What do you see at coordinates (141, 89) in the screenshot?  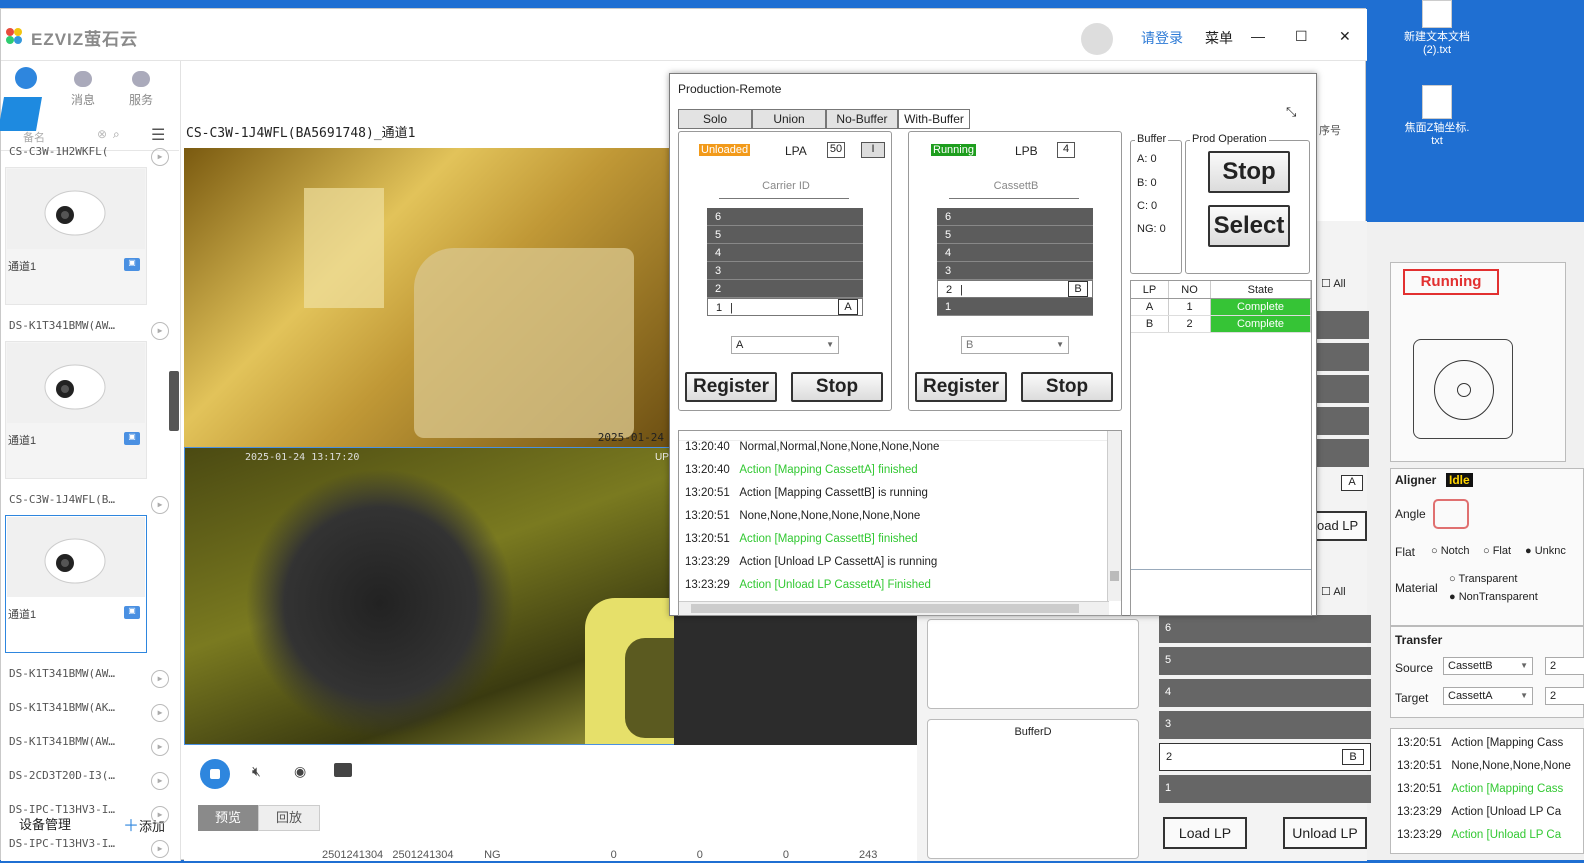 I see `tab-services: 服务` at bounding box center [141, 89].